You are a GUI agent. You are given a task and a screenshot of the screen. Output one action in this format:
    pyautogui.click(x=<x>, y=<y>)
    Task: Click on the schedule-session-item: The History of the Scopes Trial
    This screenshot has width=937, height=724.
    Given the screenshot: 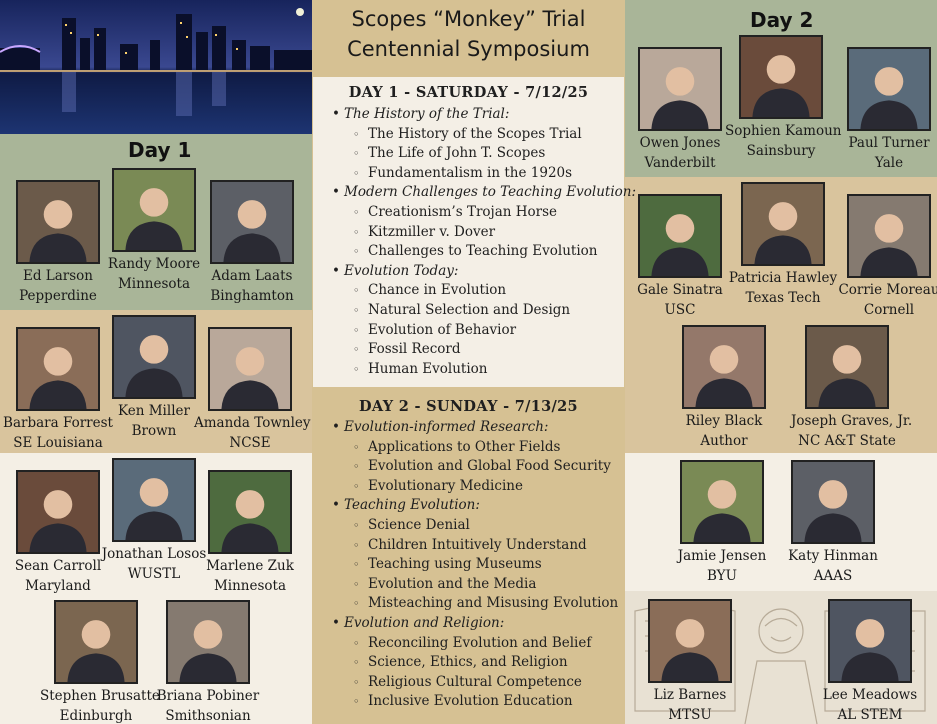 What is the action you would take?
    pyautogui.click(x=475, y=135)
    